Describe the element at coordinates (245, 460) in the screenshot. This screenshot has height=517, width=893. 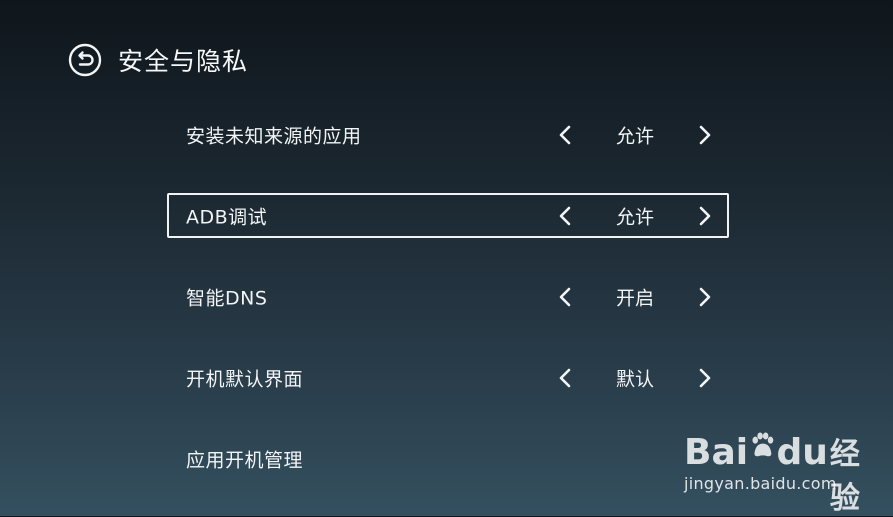
I see `setting-label: 应用开机管理` at that location.